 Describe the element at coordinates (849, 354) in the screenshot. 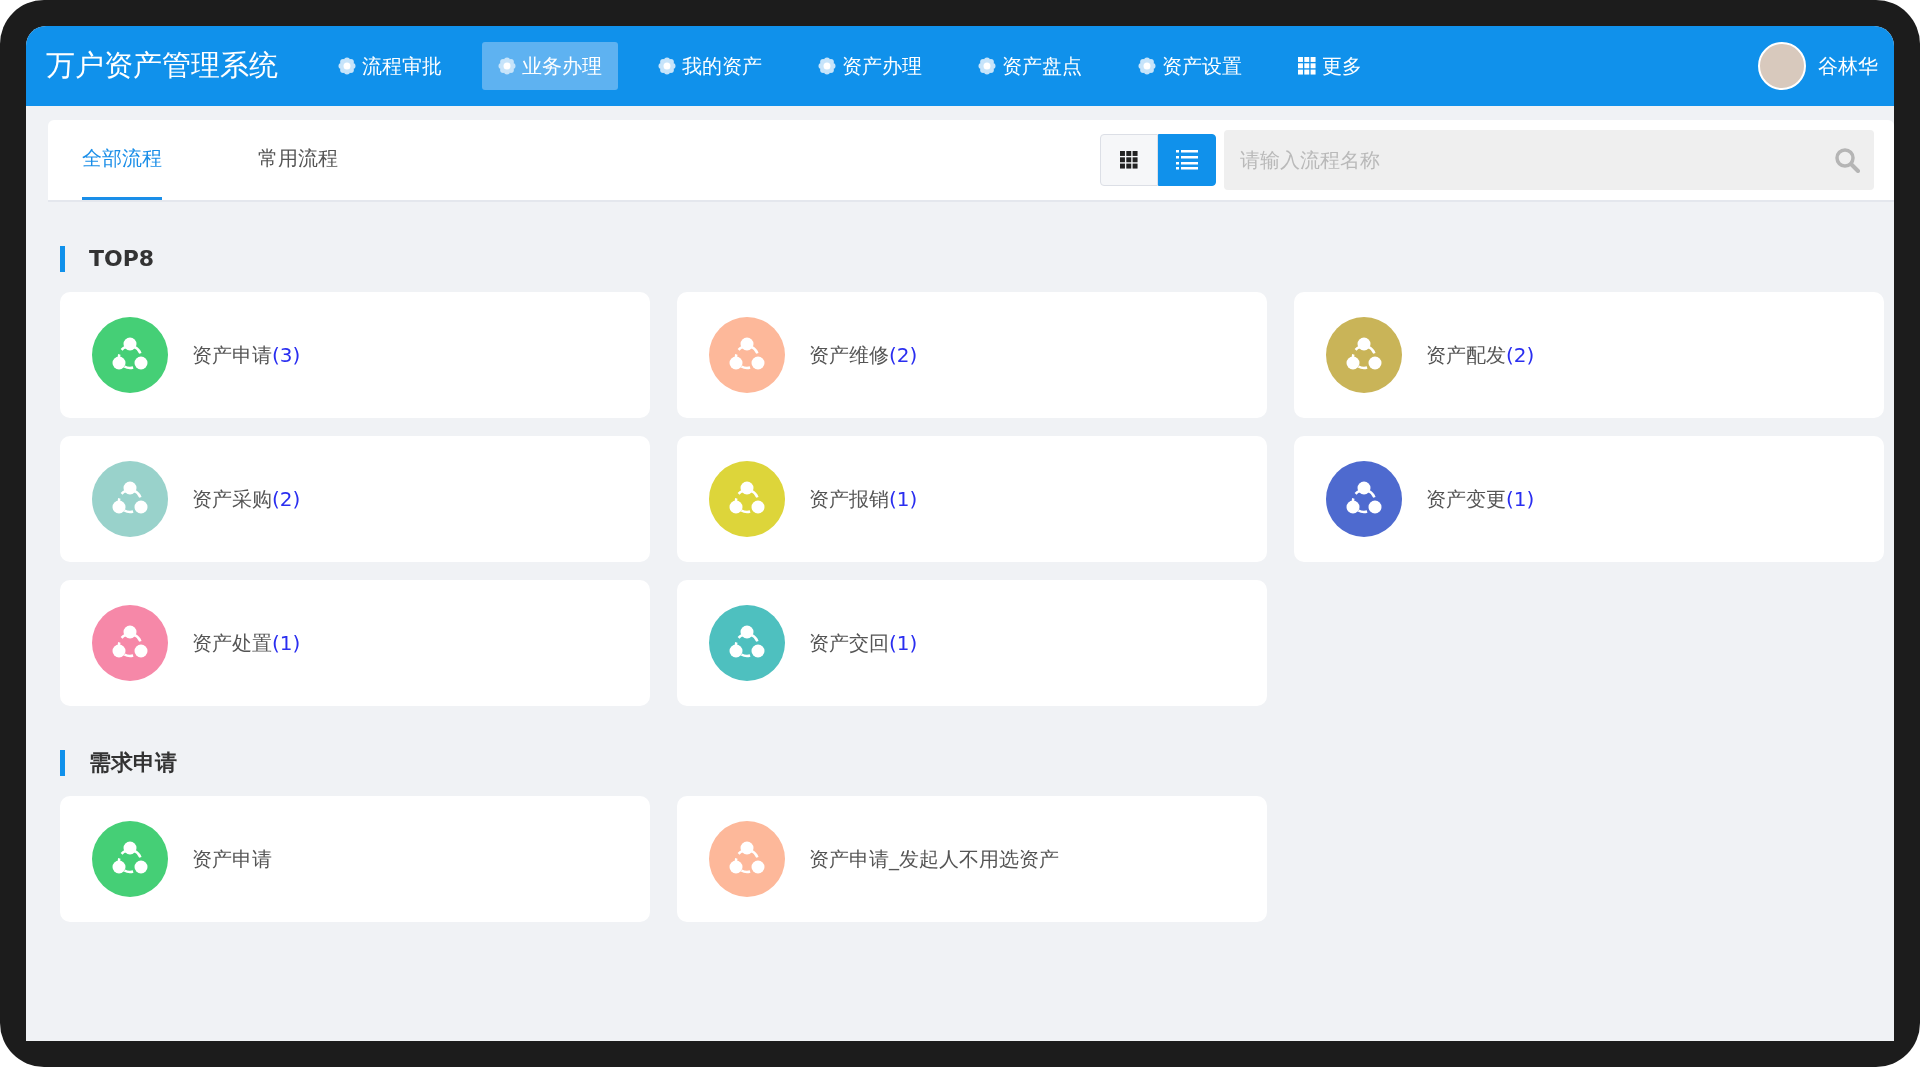

I see `process-name: 资产维修` at that location.